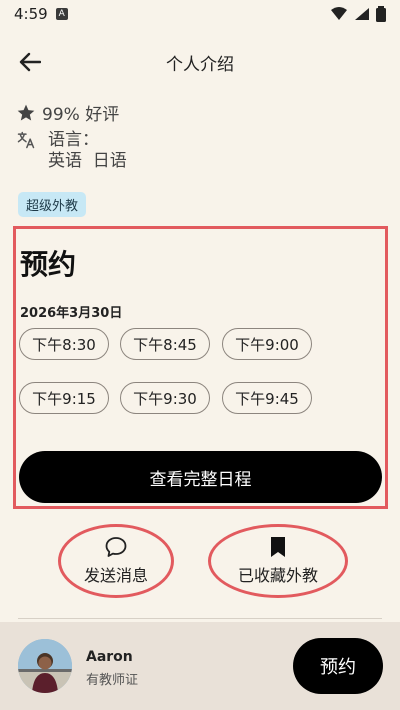  Describe the element at coordinates (338, 666) in the screenshot. I see `book-button: 预约` at that location.